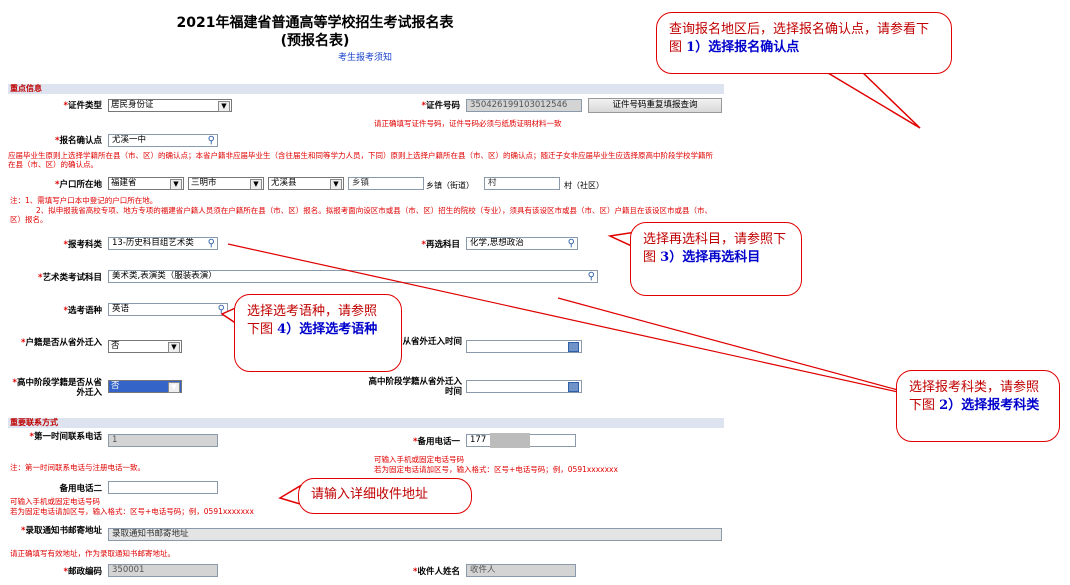 The width and height of the screenshot is (1070, 585). Describe the element at coordinates (728, 344) in the screenshot. I see `pointer-line-subject` at that location.